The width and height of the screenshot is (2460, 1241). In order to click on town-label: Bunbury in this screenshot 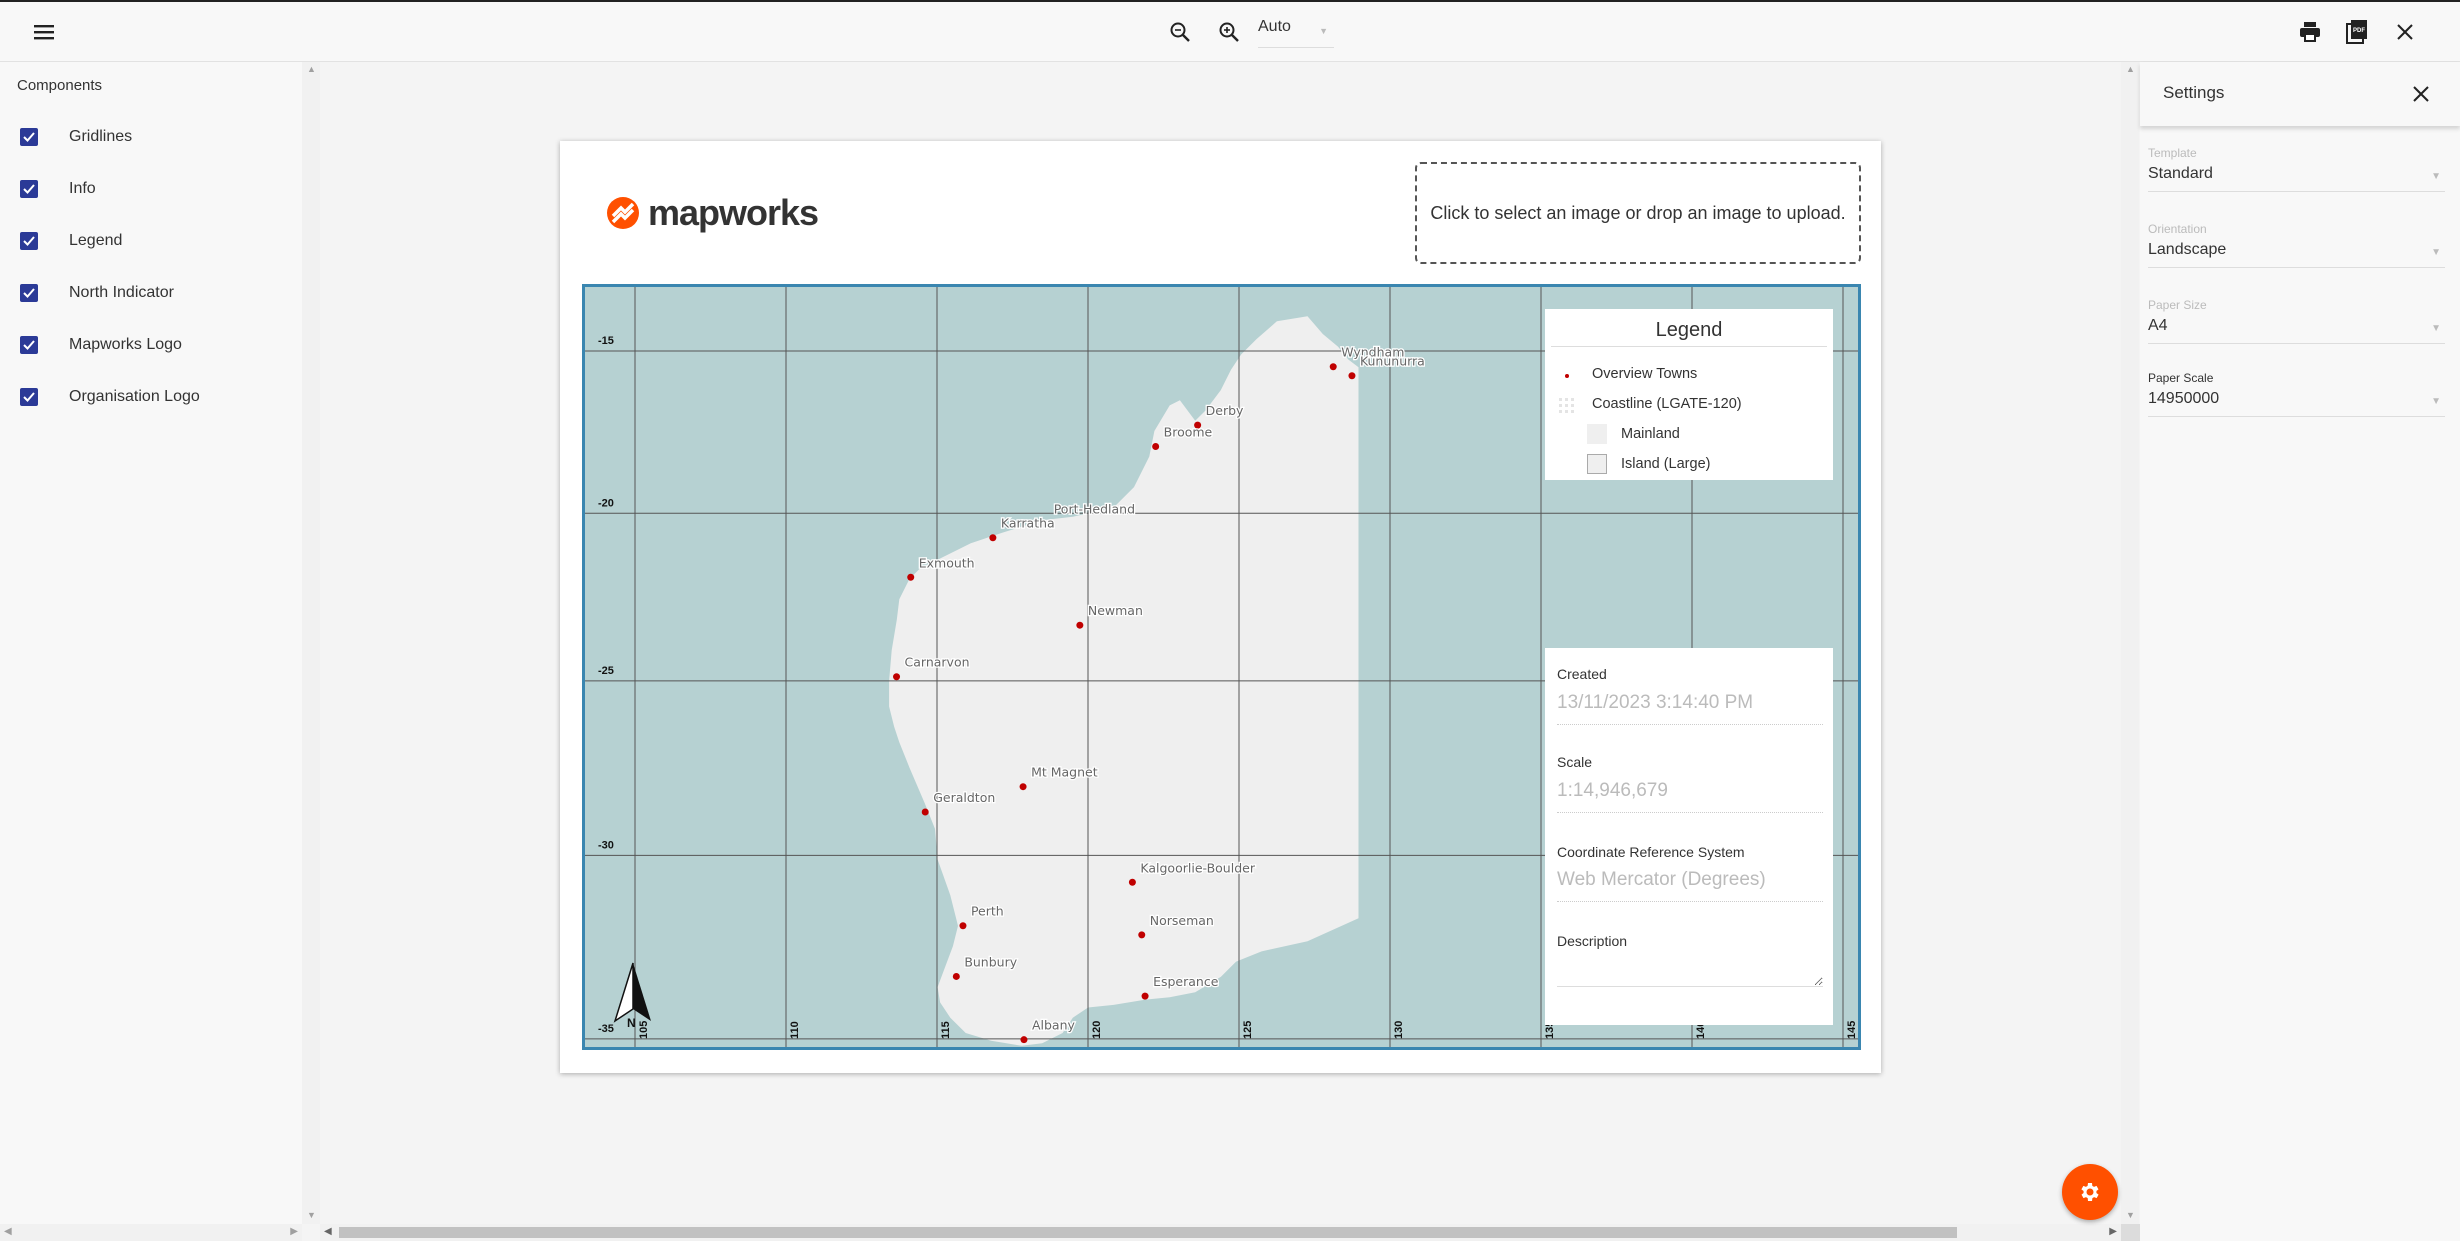, I will do `click(990, 961)`.